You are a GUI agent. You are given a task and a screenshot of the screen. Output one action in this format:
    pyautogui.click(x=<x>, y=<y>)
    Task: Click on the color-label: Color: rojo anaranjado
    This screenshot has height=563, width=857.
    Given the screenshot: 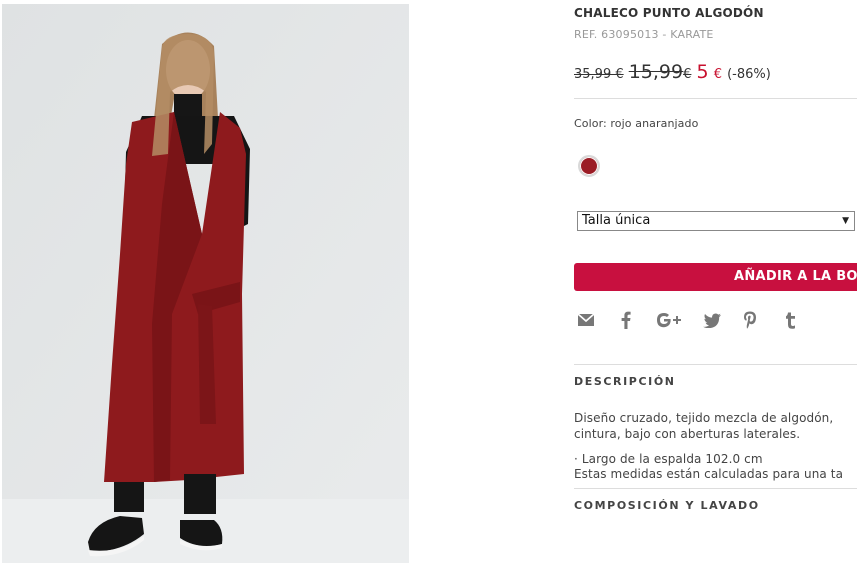 What is the action you would take?
    pyautogui.click(x=636, y=123)
    